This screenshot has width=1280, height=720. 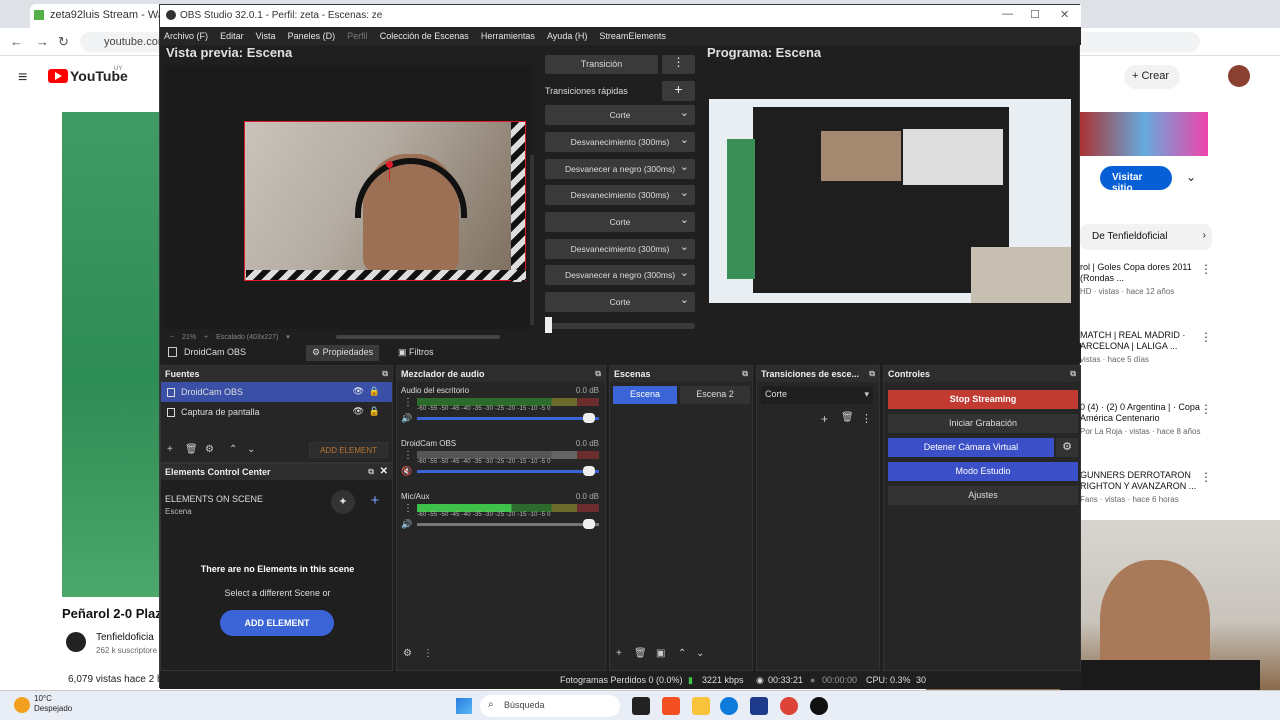 I want to click on start-recording-button: Iniciar Grabación, so click(x=983, y=423).